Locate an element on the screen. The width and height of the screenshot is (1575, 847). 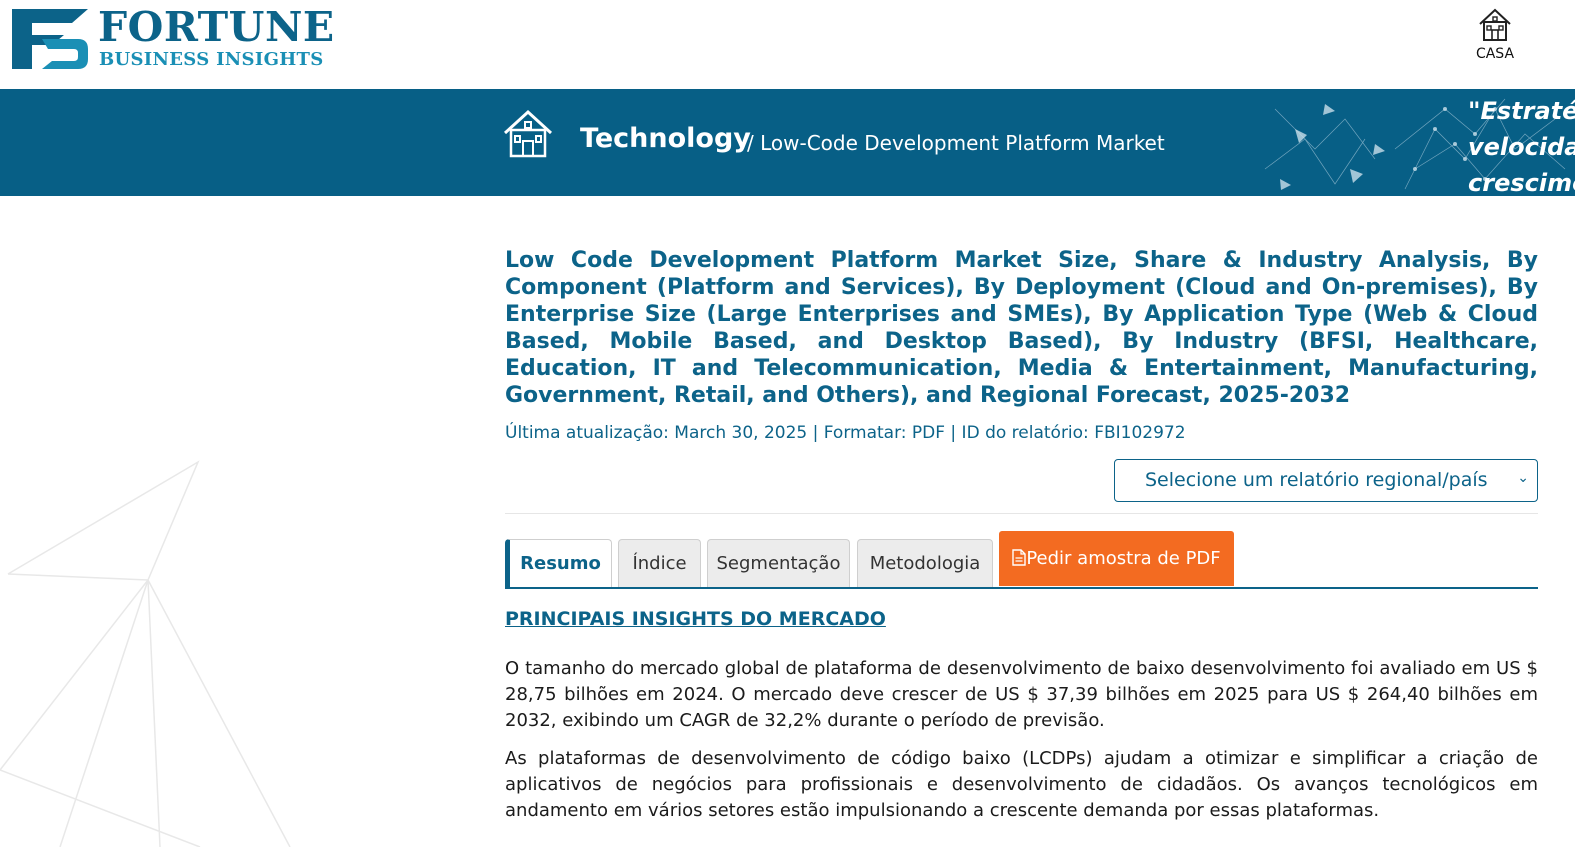
home-link: CASA is located at coordinates (1495, 34).